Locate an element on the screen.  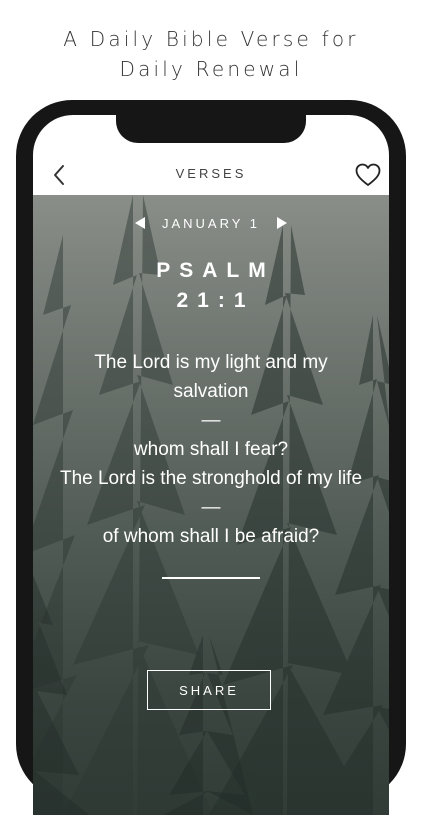
headline-line-1: A Daily Bible Verse for is located at coordinates (211, 39).